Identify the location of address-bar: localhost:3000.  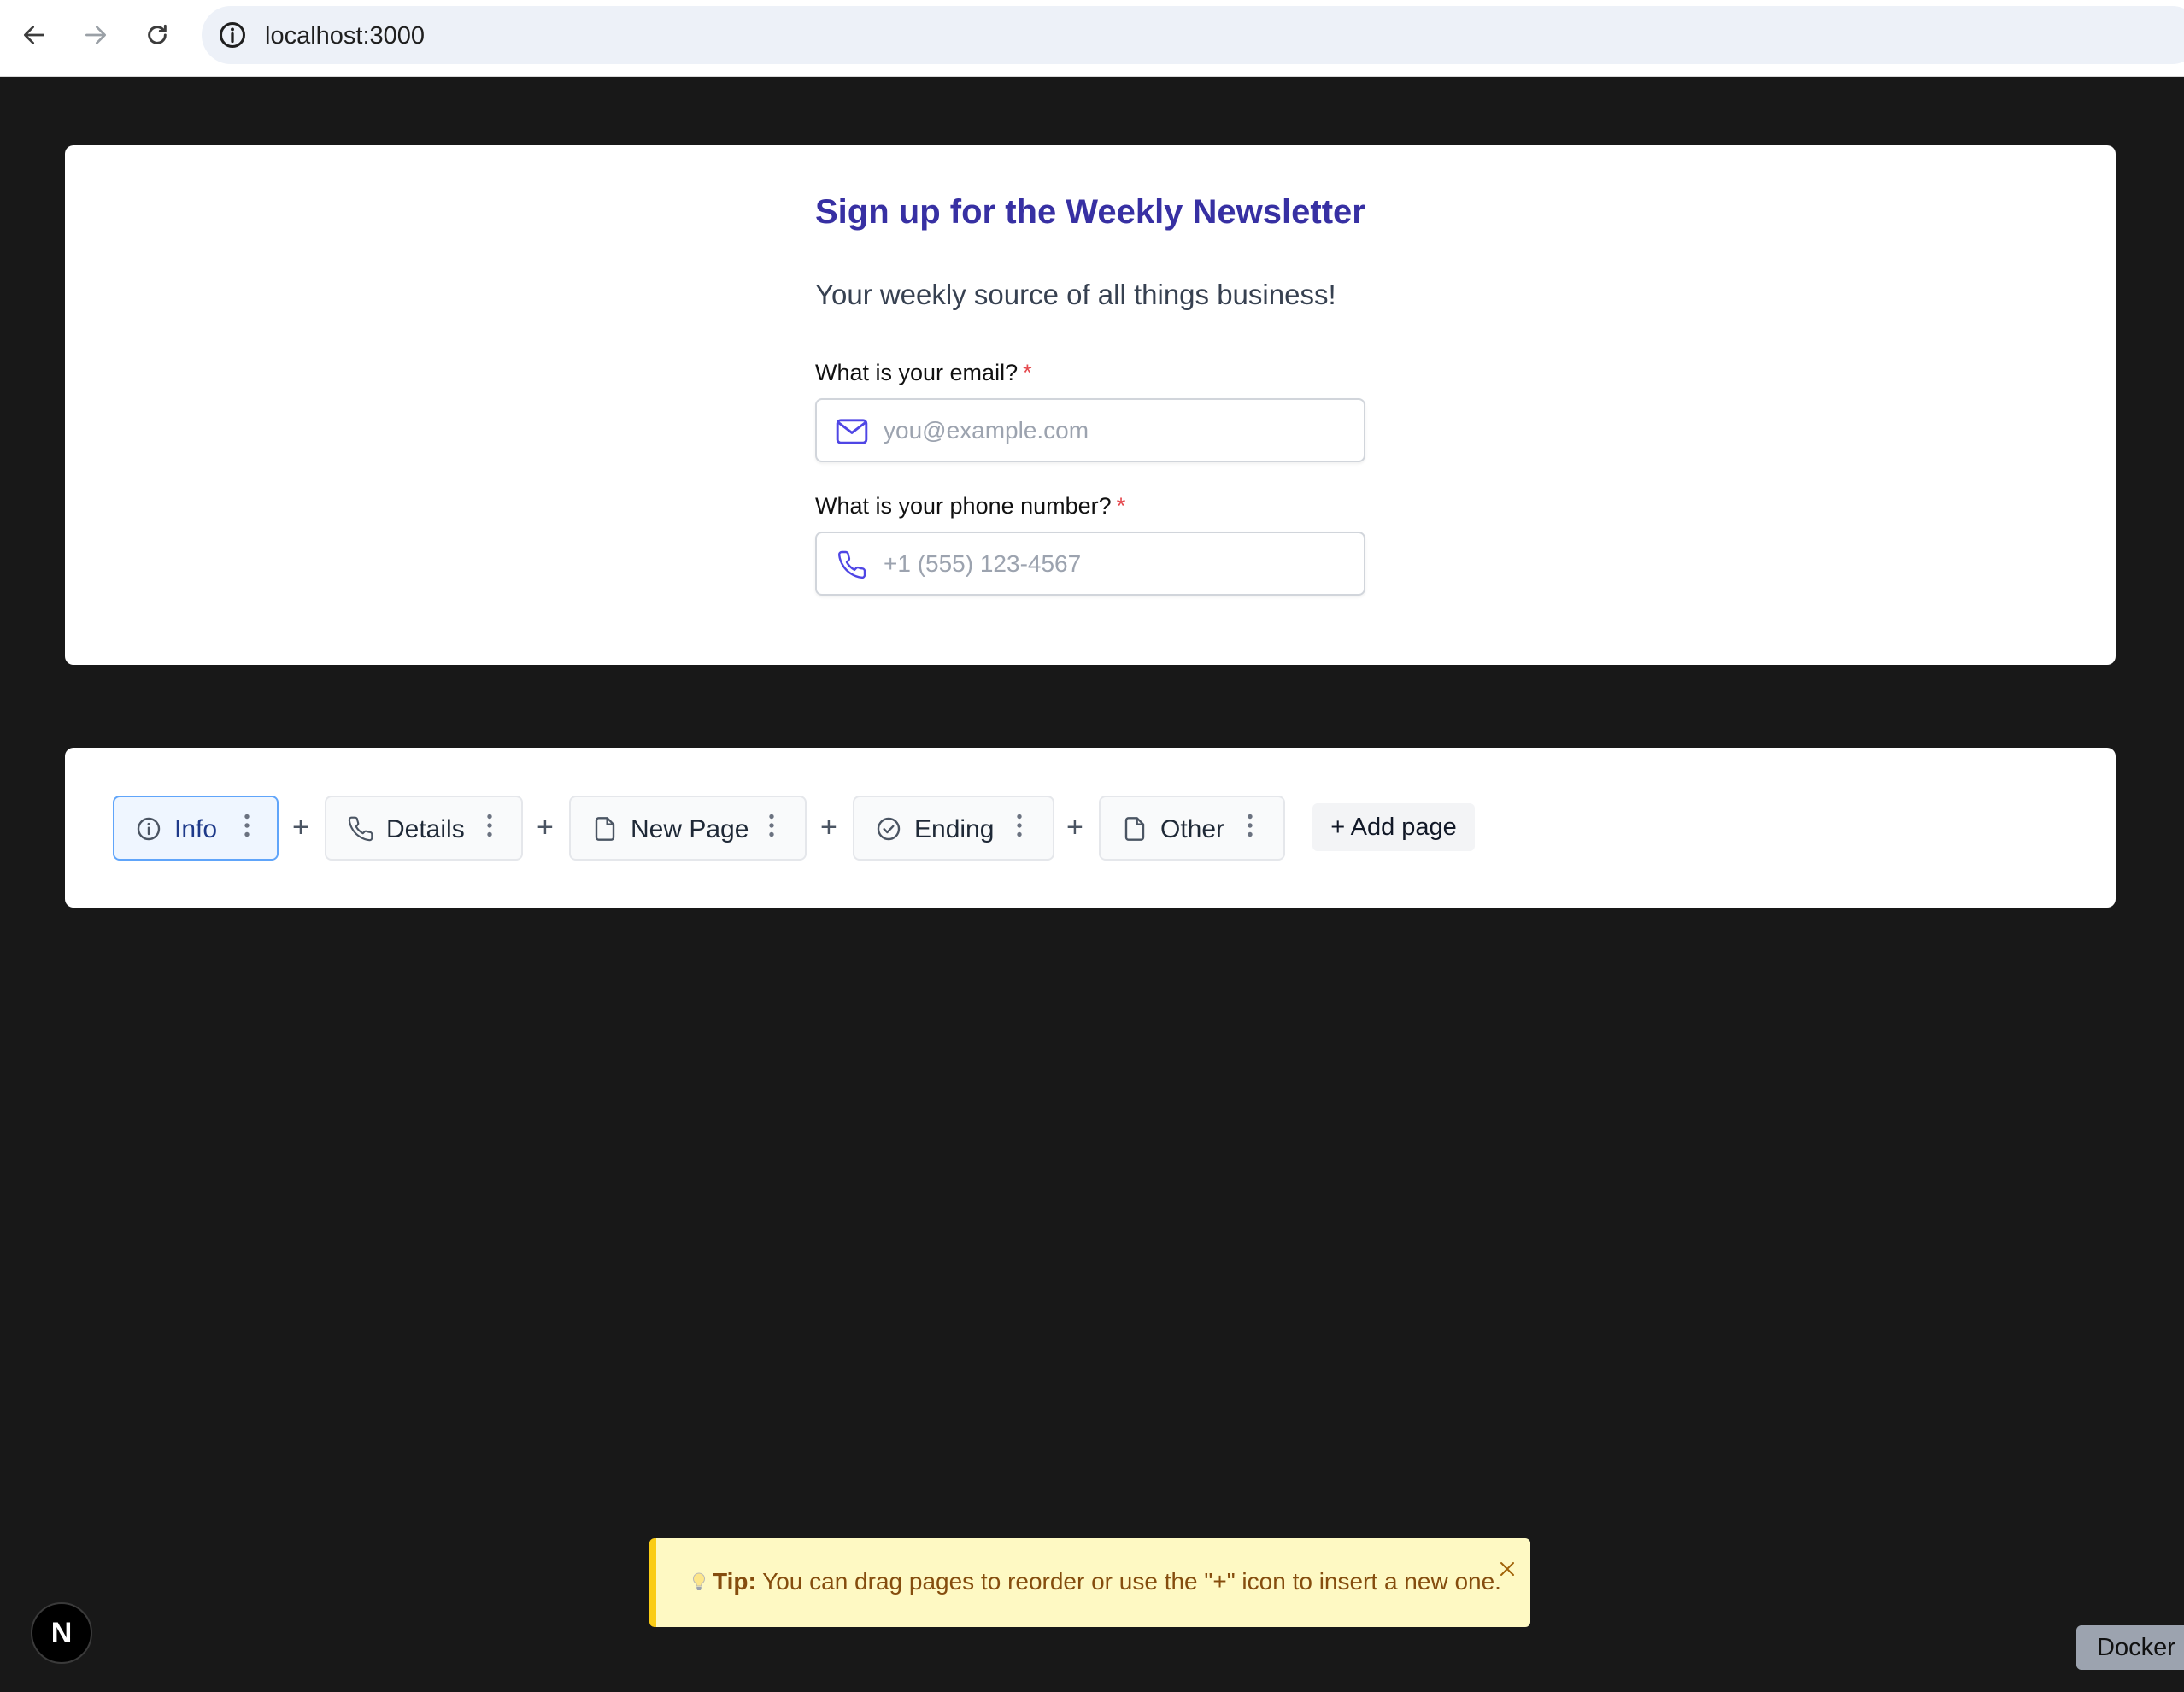
(1193, 35).